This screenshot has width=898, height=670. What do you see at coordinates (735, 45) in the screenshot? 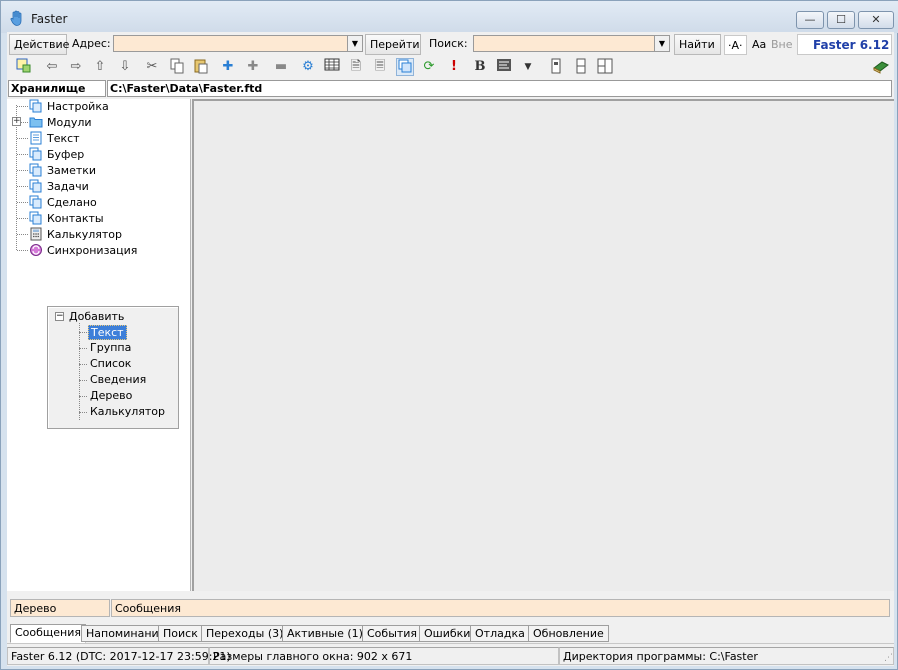
I see `font-a-button: ·A·` at bounding box center [735, 45].